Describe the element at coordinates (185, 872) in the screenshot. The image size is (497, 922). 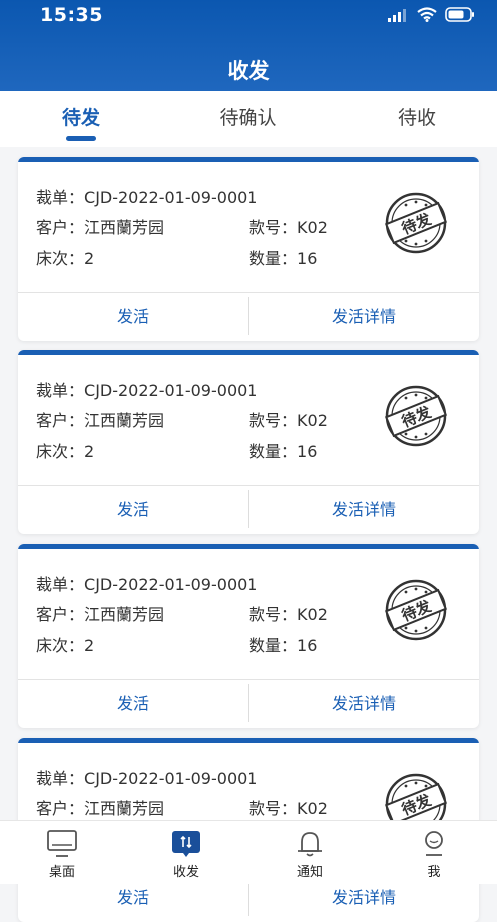
I see `nav-label: 收发` at that location.